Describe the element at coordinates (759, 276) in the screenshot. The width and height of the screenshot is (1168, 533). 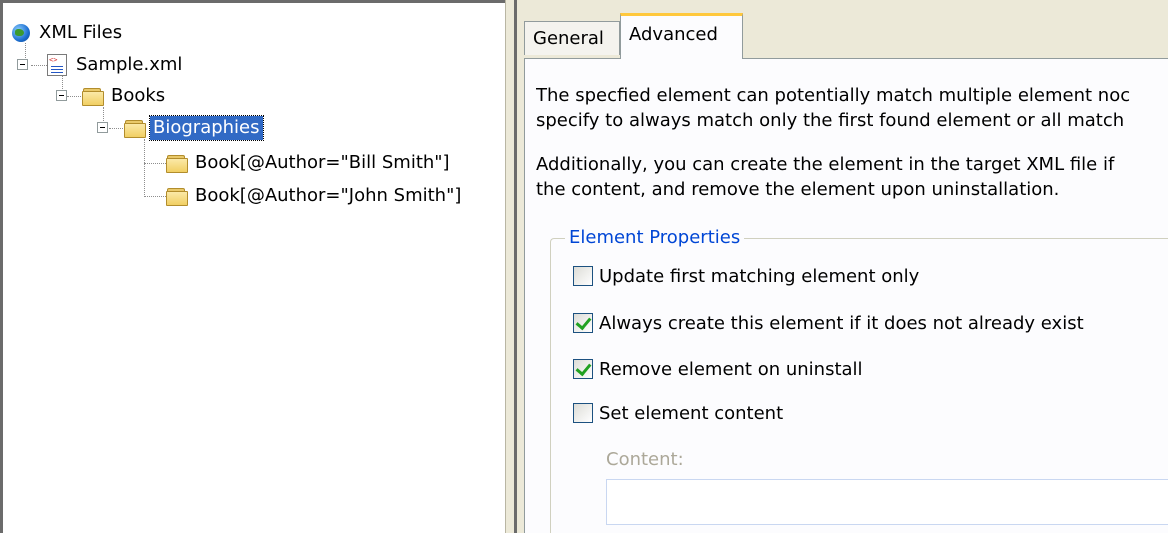
I see `checkbox-label: Update first matching element only` at that location.